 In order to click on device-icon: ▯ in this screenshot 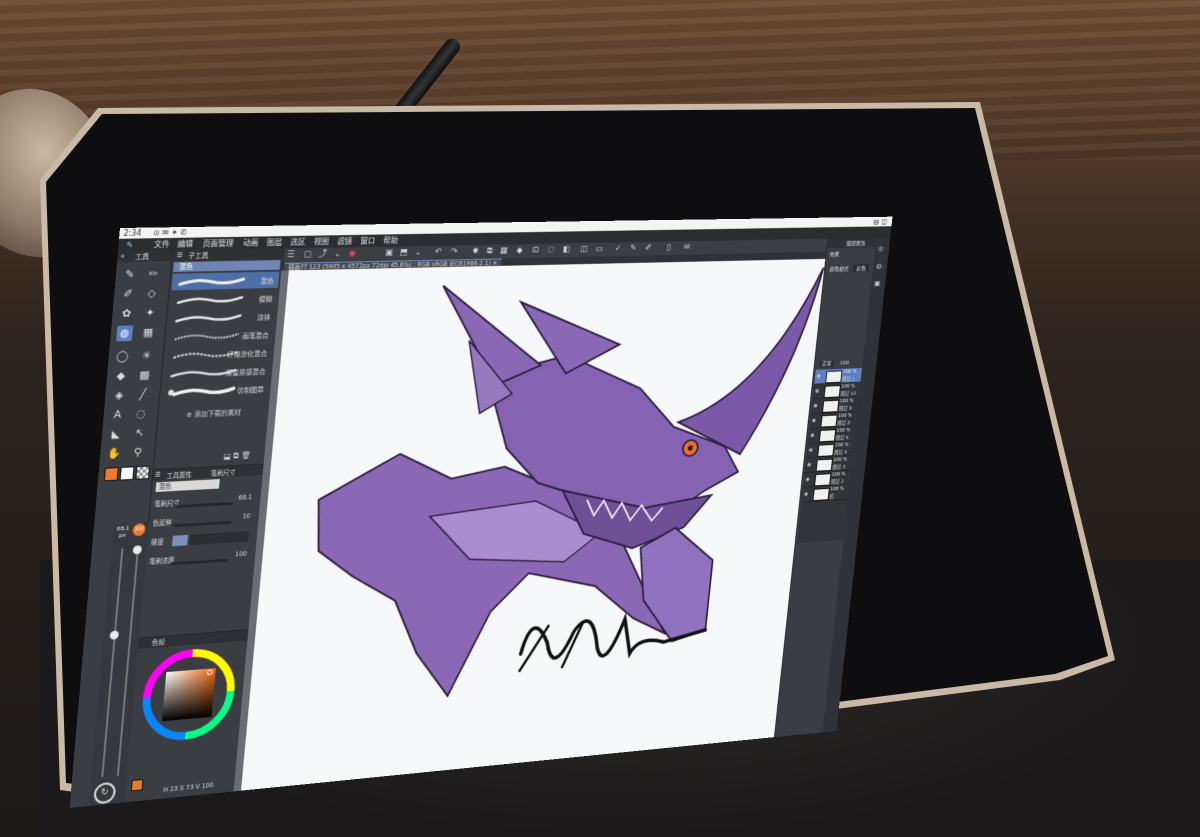, I will do `click(668, 248)`.